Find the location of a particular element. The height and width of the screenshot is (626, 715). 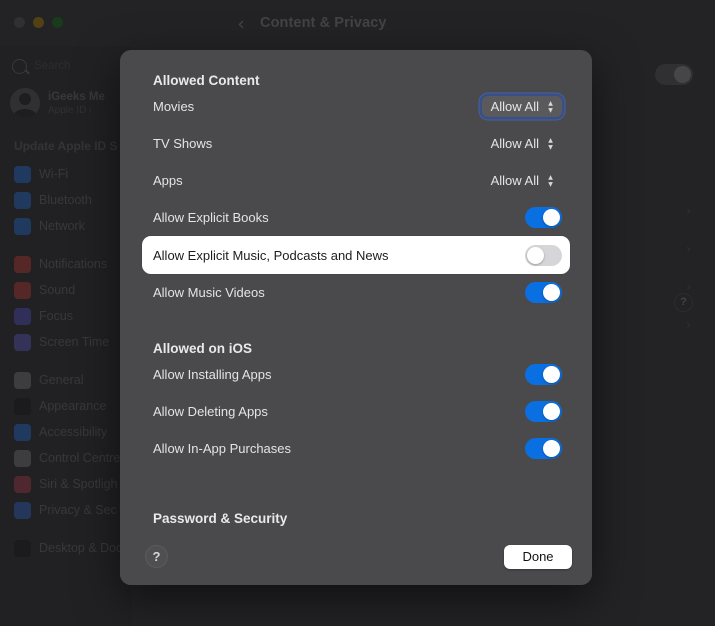

update-apple-id-banner: Update Apple ID S is located at coordinates (66, 146).